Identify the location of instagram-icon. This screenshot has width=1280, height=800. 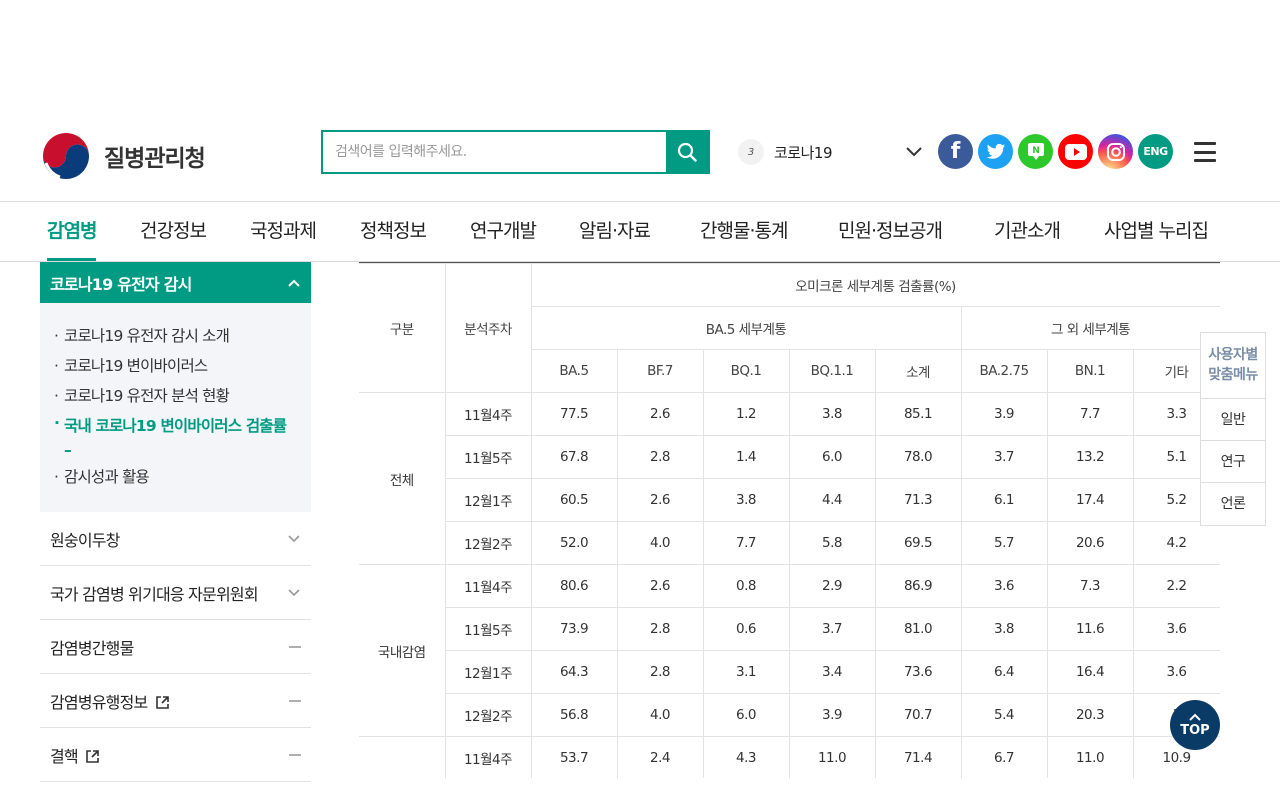
(1115, 151).